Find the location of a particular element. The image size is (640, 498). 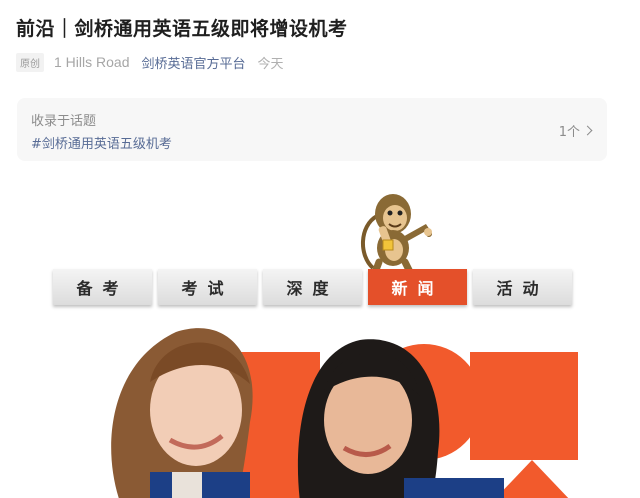

account-name-link: 剑桥英语官方平台 is located at coordinates (193, 62).